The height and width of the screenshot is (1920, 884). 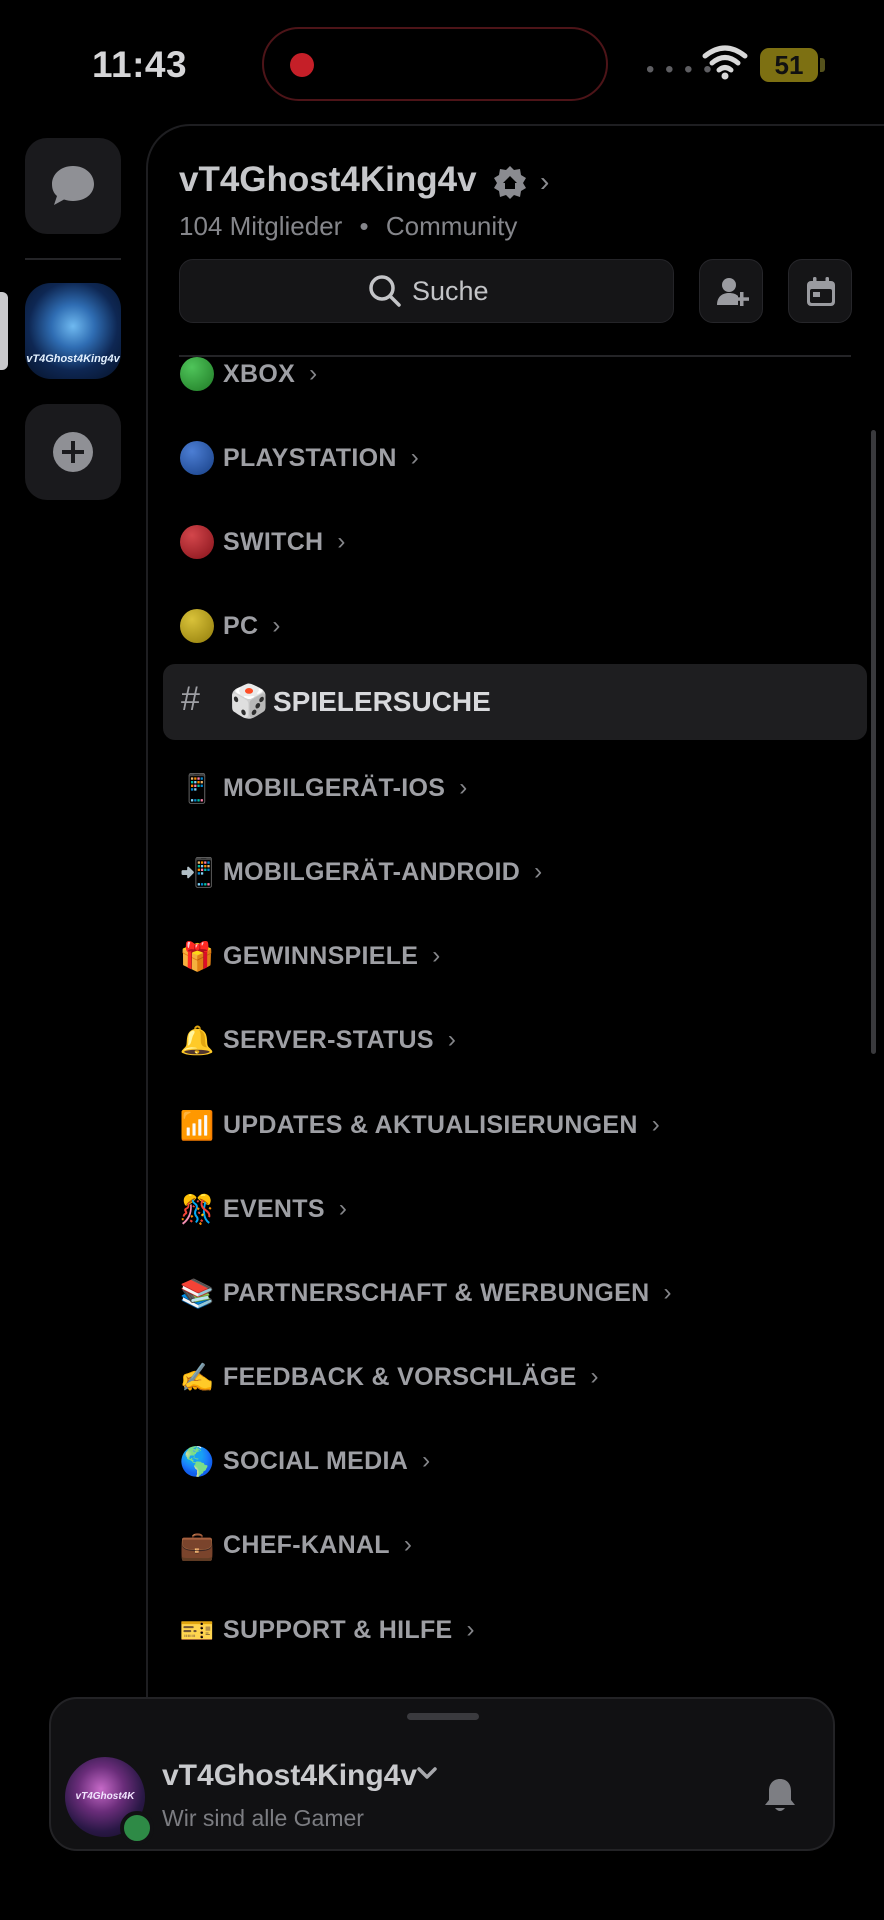 I want to click on category-label: UPDATES & AKTUALISIERUNGEN, so click(x=430, y=1124).